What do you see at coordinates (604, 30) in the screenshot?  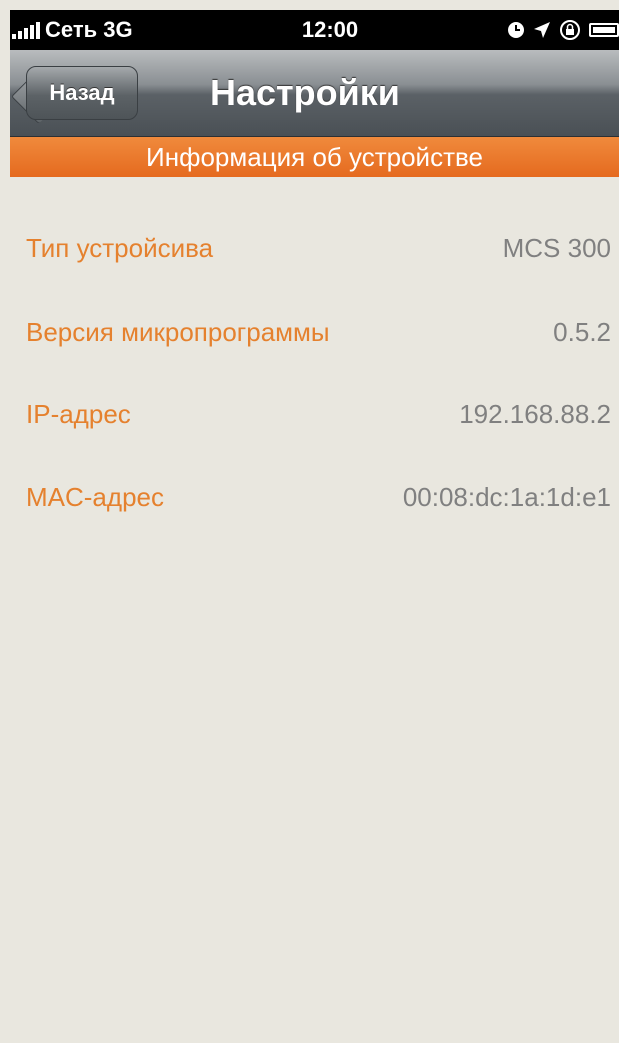 I see `battery-icon` at bounding box center [604, 30].